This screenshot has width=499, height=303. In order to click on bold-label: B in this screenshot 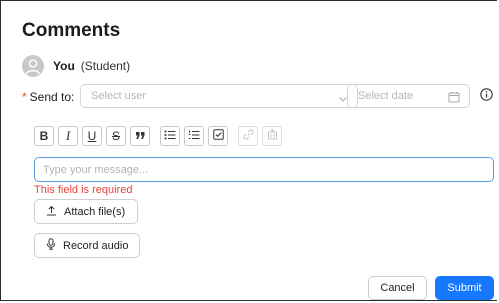, I will do `click(44, 136)`.